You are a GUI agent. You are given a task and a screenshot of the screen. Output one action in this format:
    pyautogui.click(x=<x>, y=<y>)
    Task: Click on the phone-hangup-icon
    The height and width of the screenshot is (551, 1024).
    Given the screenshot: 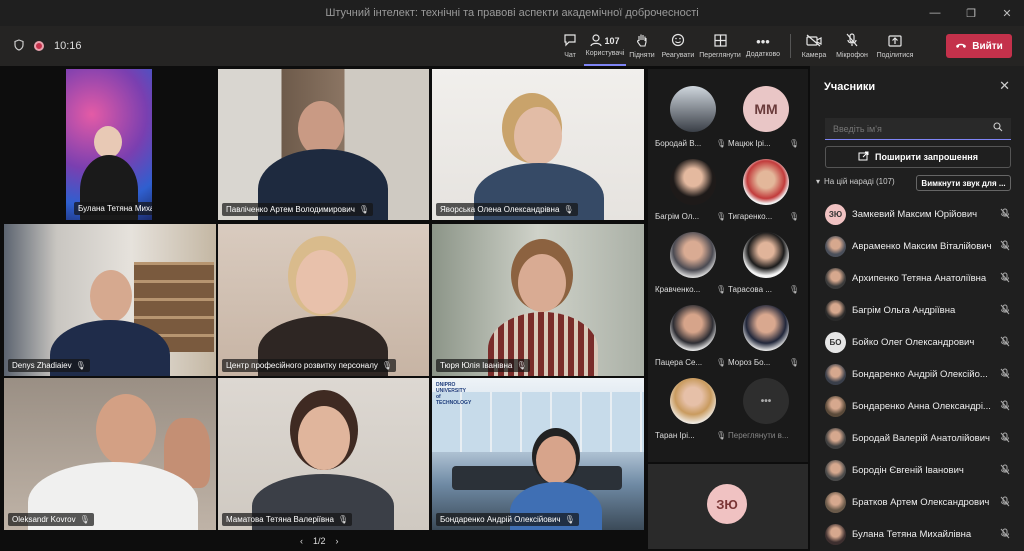 What is the action you would take?
    pyautogui.click(x=961, y=46)
    